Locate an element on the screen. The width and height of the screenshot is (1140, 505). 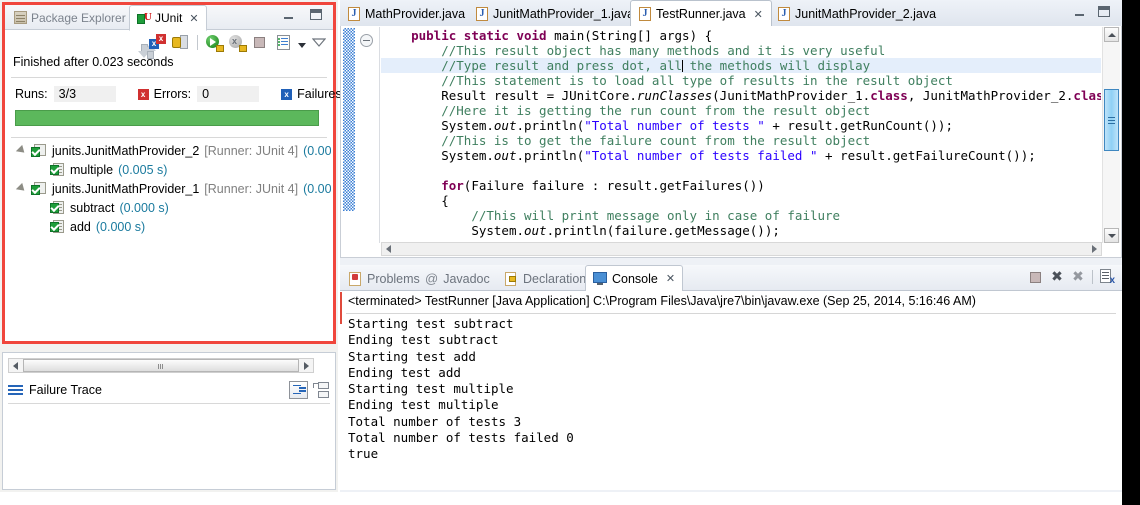
failure-trace-panel: Failure Trace is located at coordinates (169, 421).